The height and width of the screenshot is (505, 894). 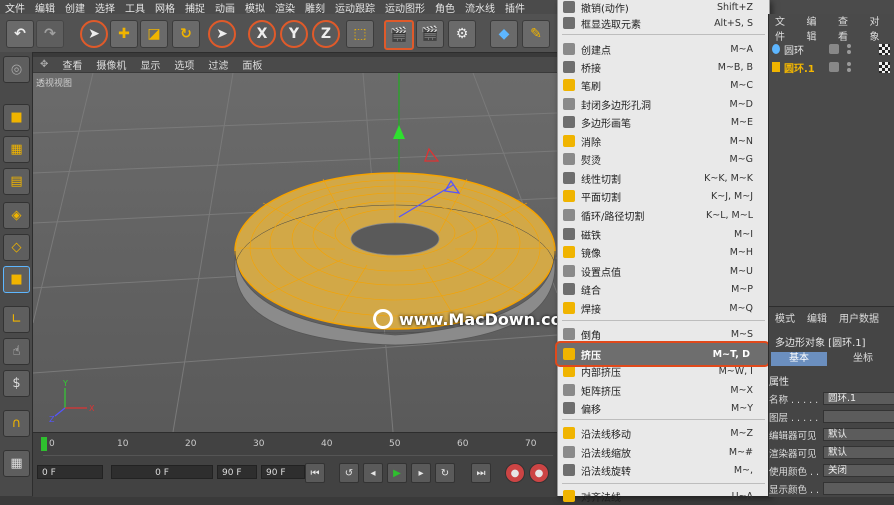 I want to click on texture-mode-icon: ▦, so click(x=16, y=149).